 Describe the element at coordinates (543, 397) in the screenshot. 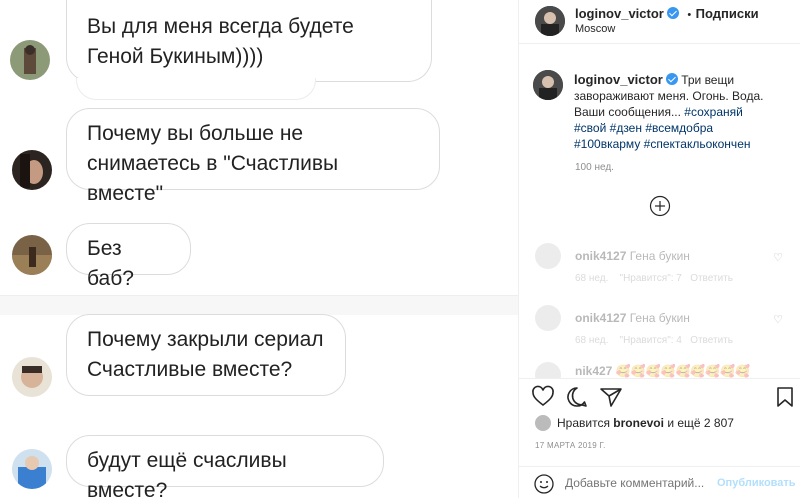

I see `heart-icon` at that location.